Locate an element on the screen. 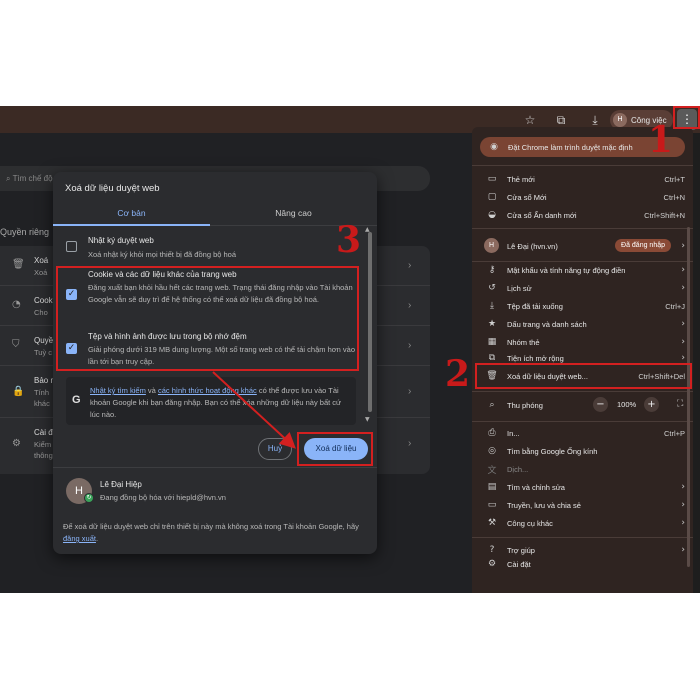  account-name: Lê Đại Hiệp is located at coordinates (121, 484).